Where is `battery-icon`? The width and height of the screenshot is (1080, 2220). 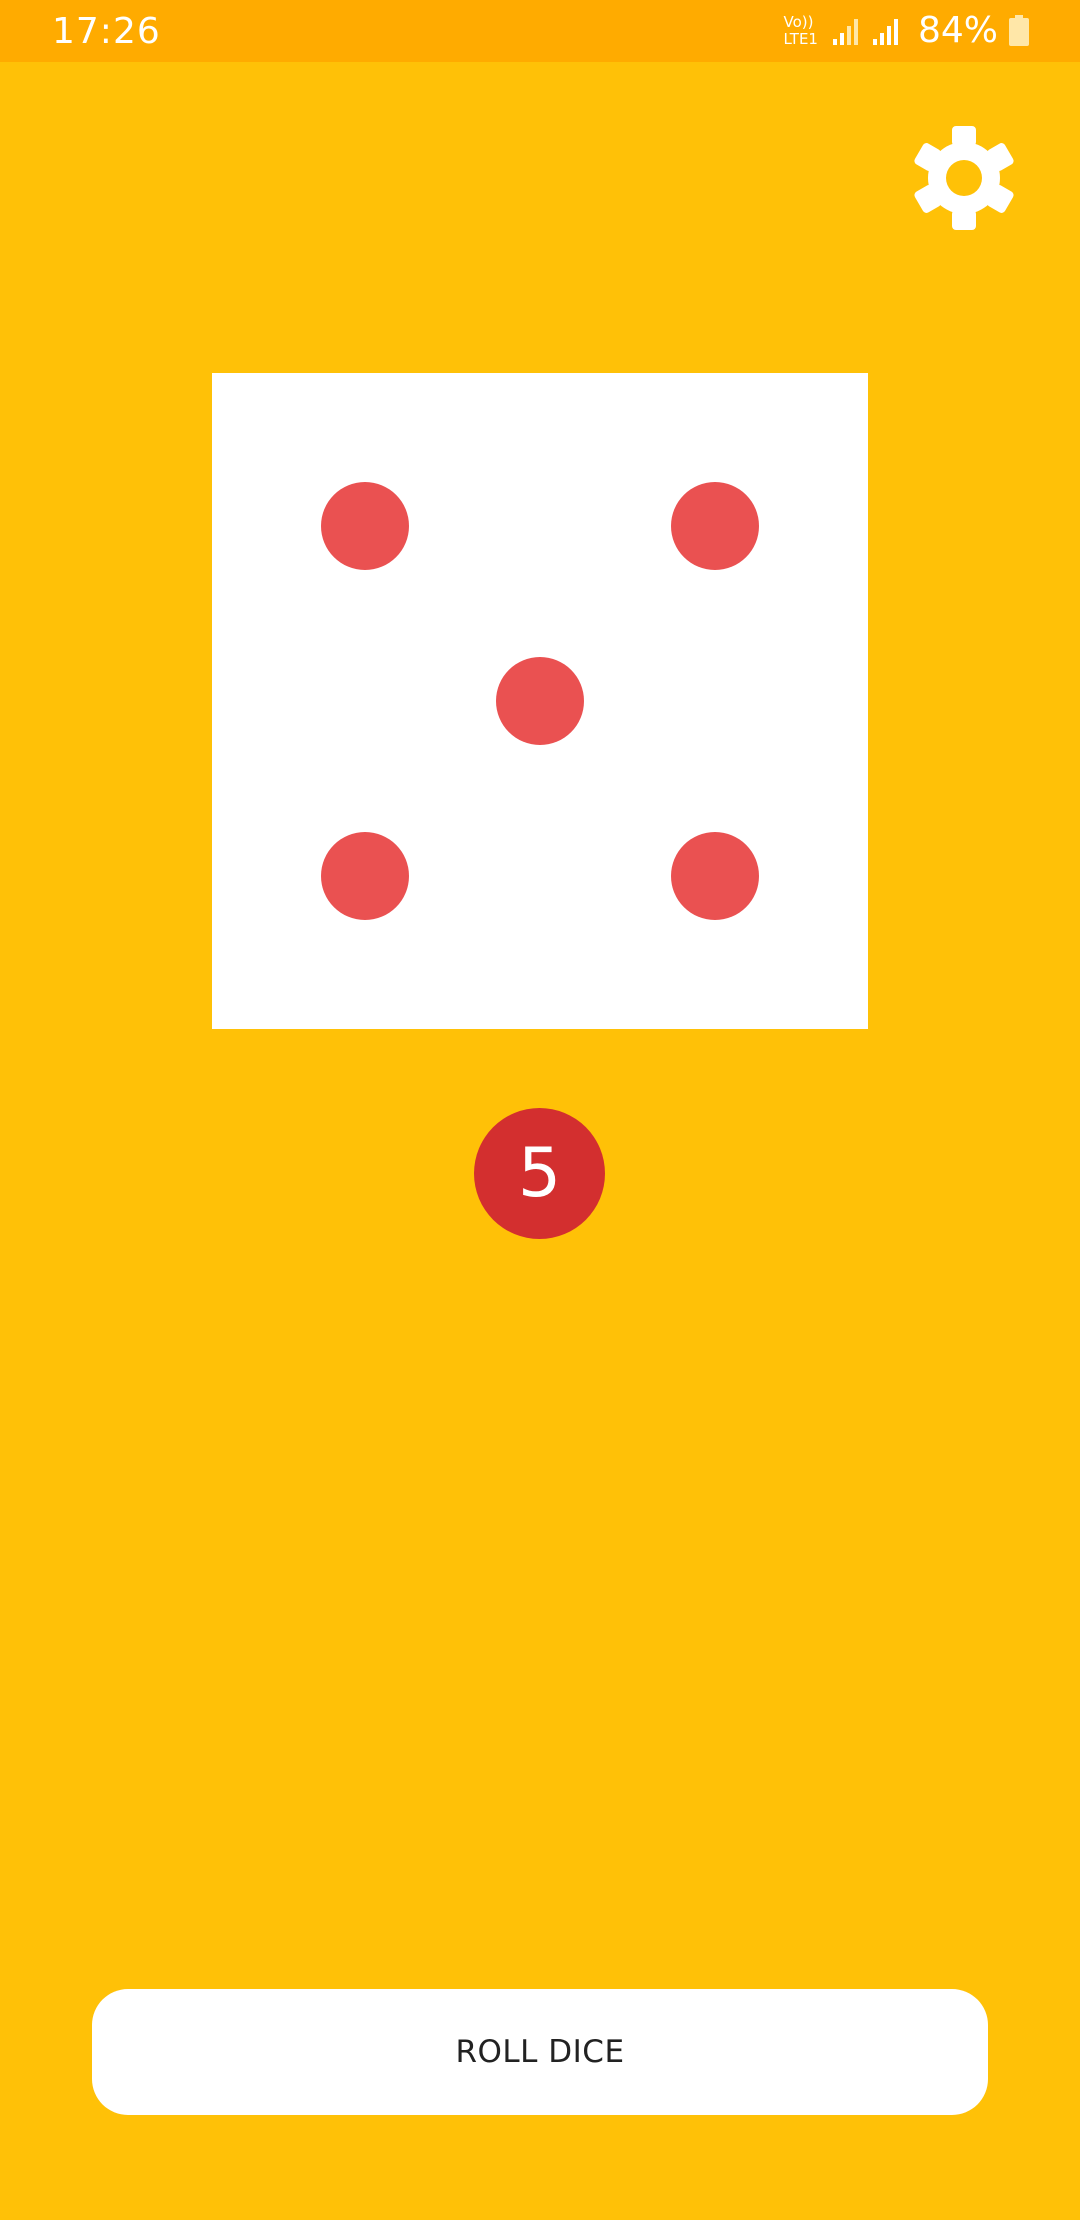 battery-icon is located at coordinates (1019, 31).